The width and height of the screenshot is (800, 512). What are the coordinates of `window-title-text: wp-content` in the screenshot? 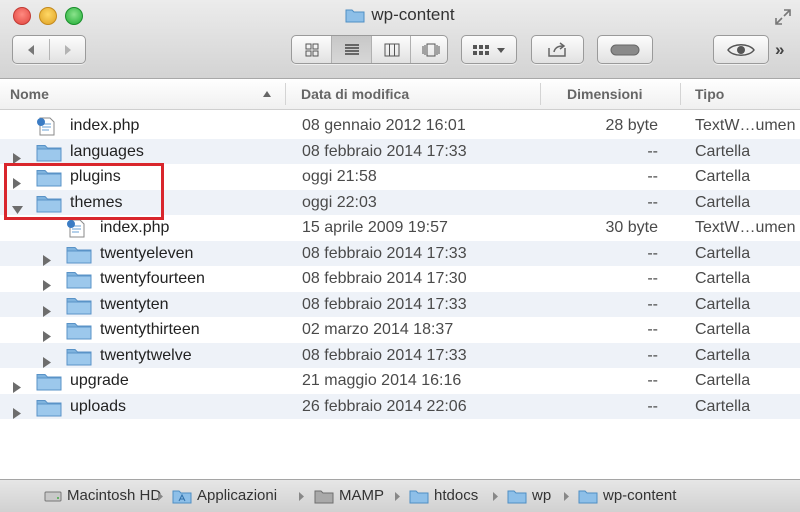 It's located at (413, 14).